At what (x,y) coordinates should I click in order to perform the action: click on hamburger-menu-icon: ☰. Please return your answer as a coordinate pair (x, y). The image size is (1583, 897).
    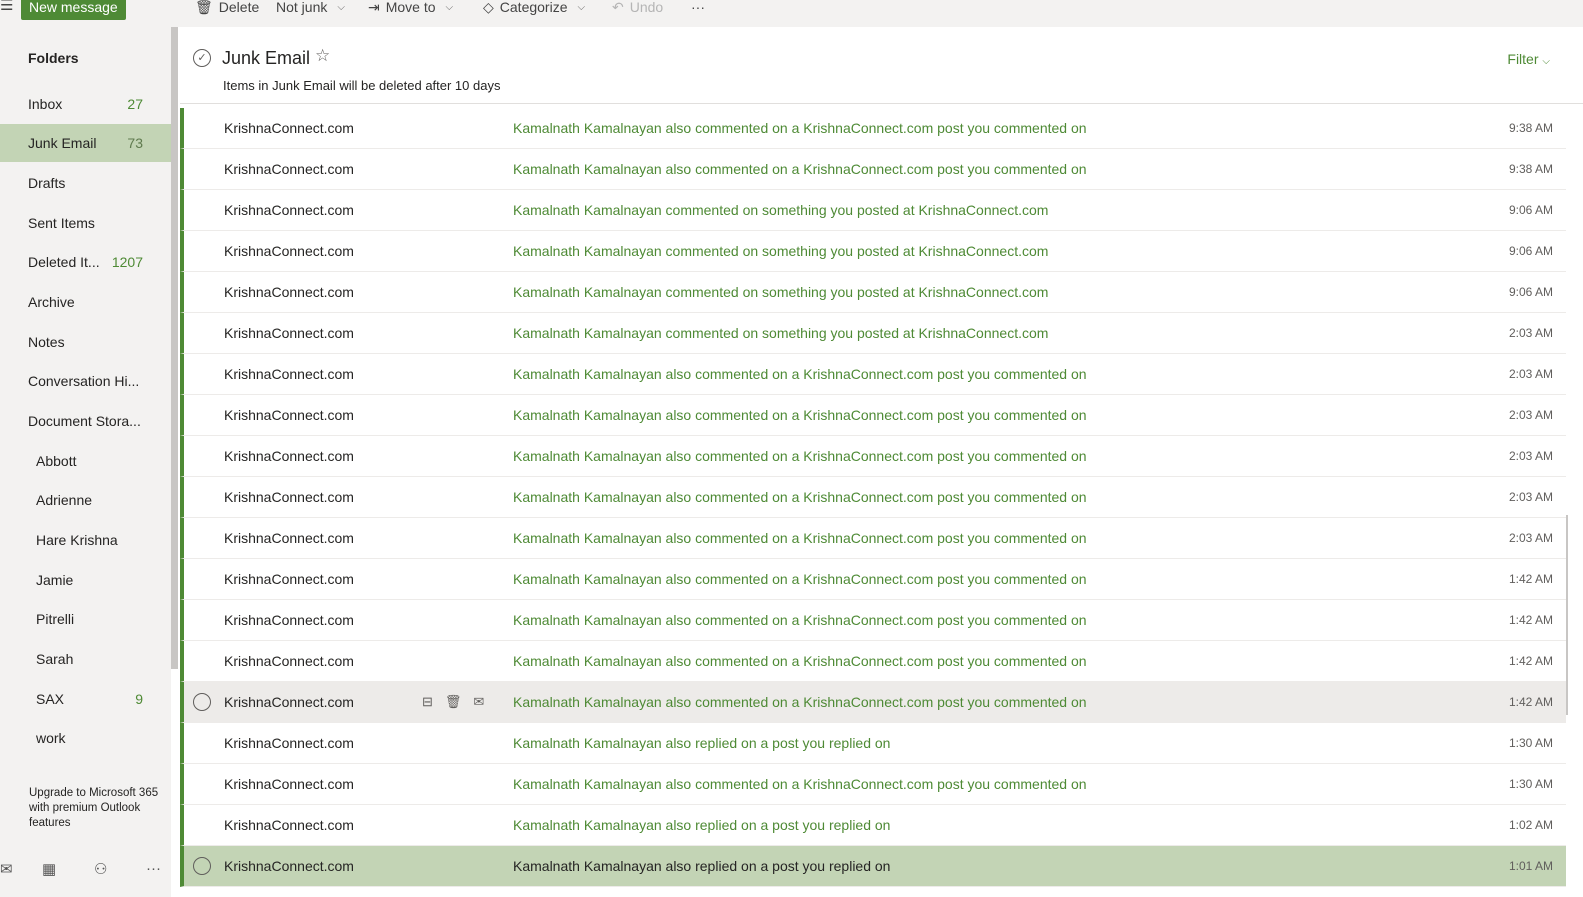
    Looking at the image, I should click on (6, 7).